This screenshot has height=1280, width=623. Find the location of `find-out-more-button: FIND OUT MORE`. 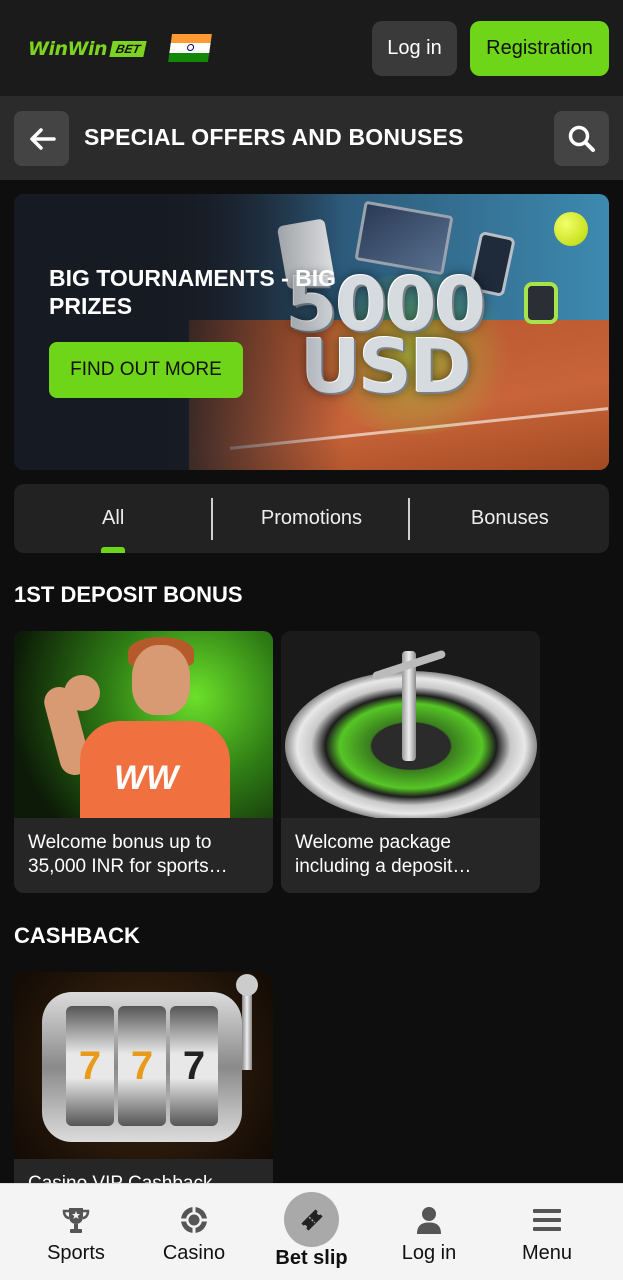

find-out-more-button: FIND OUT MORE is located at coordinates (146, 370).